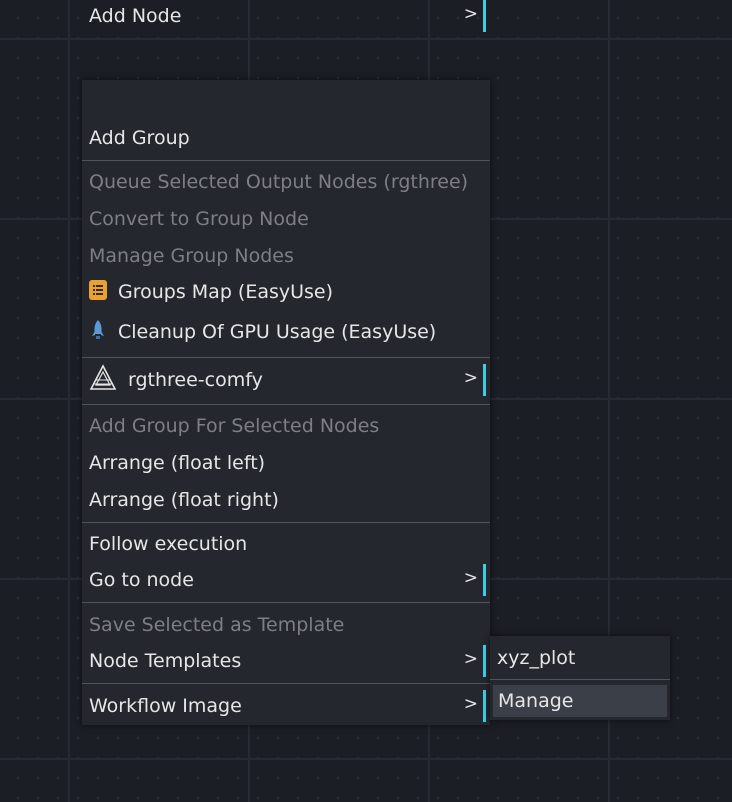 This screenshot has height=802, width=732. I want to click on menu-item-workflow-image: Workflow Image >, so click(286, 706).